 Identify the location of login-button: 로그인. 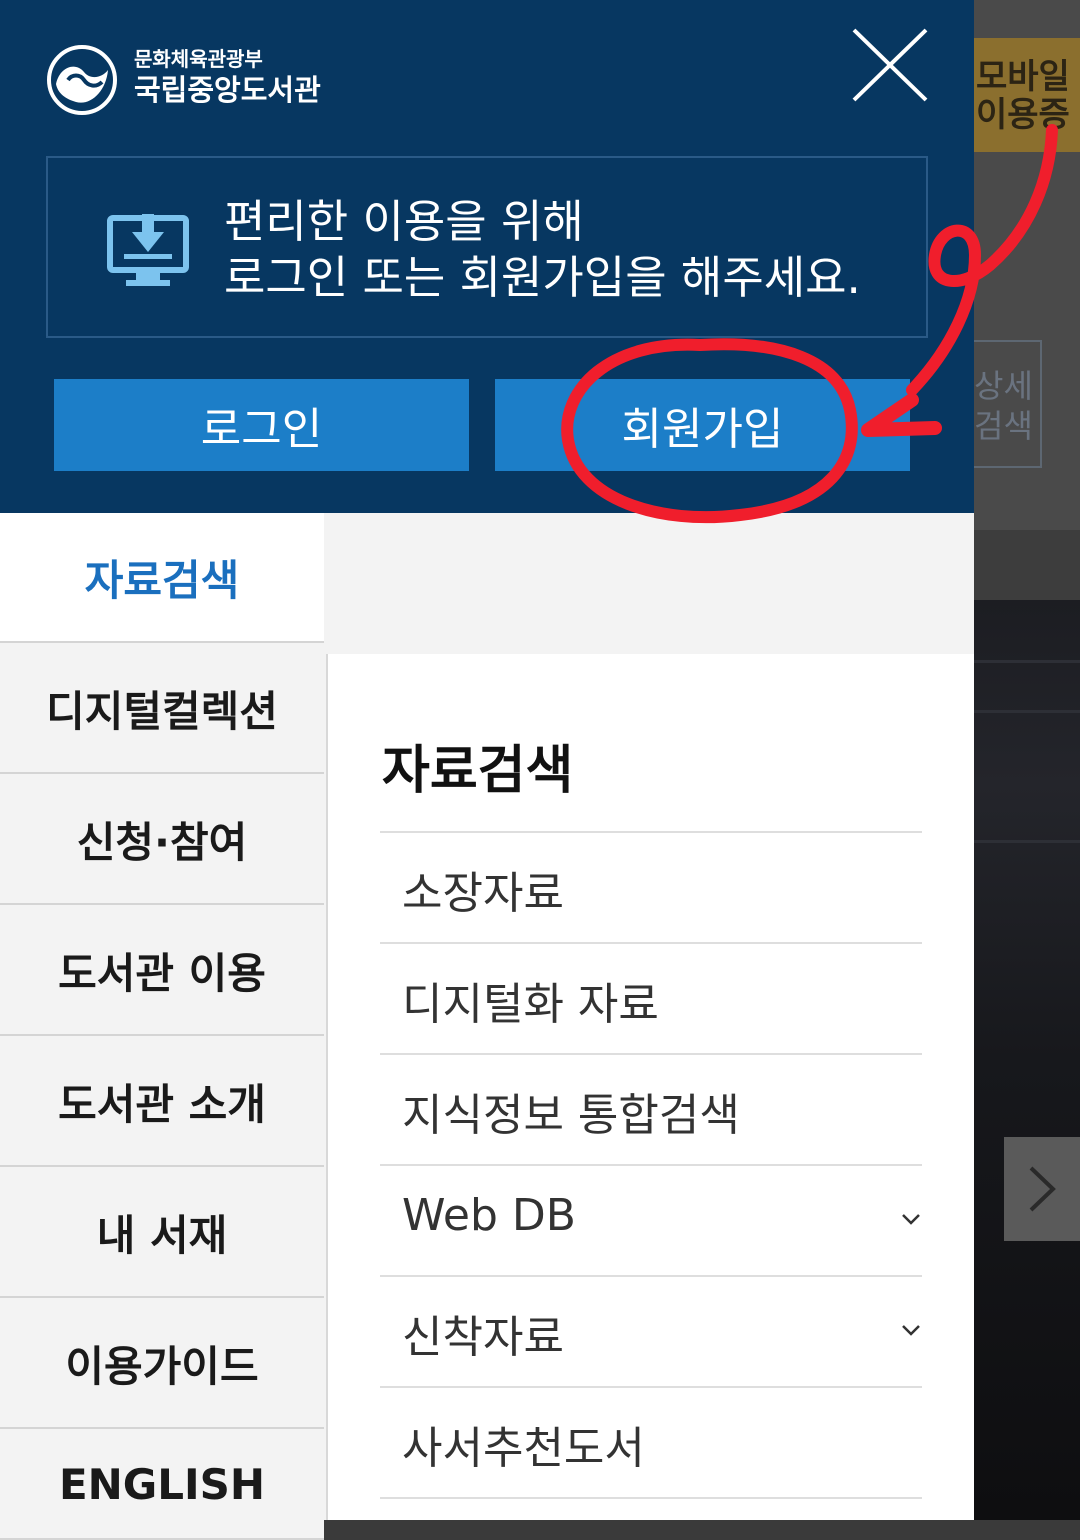
(261, 425).